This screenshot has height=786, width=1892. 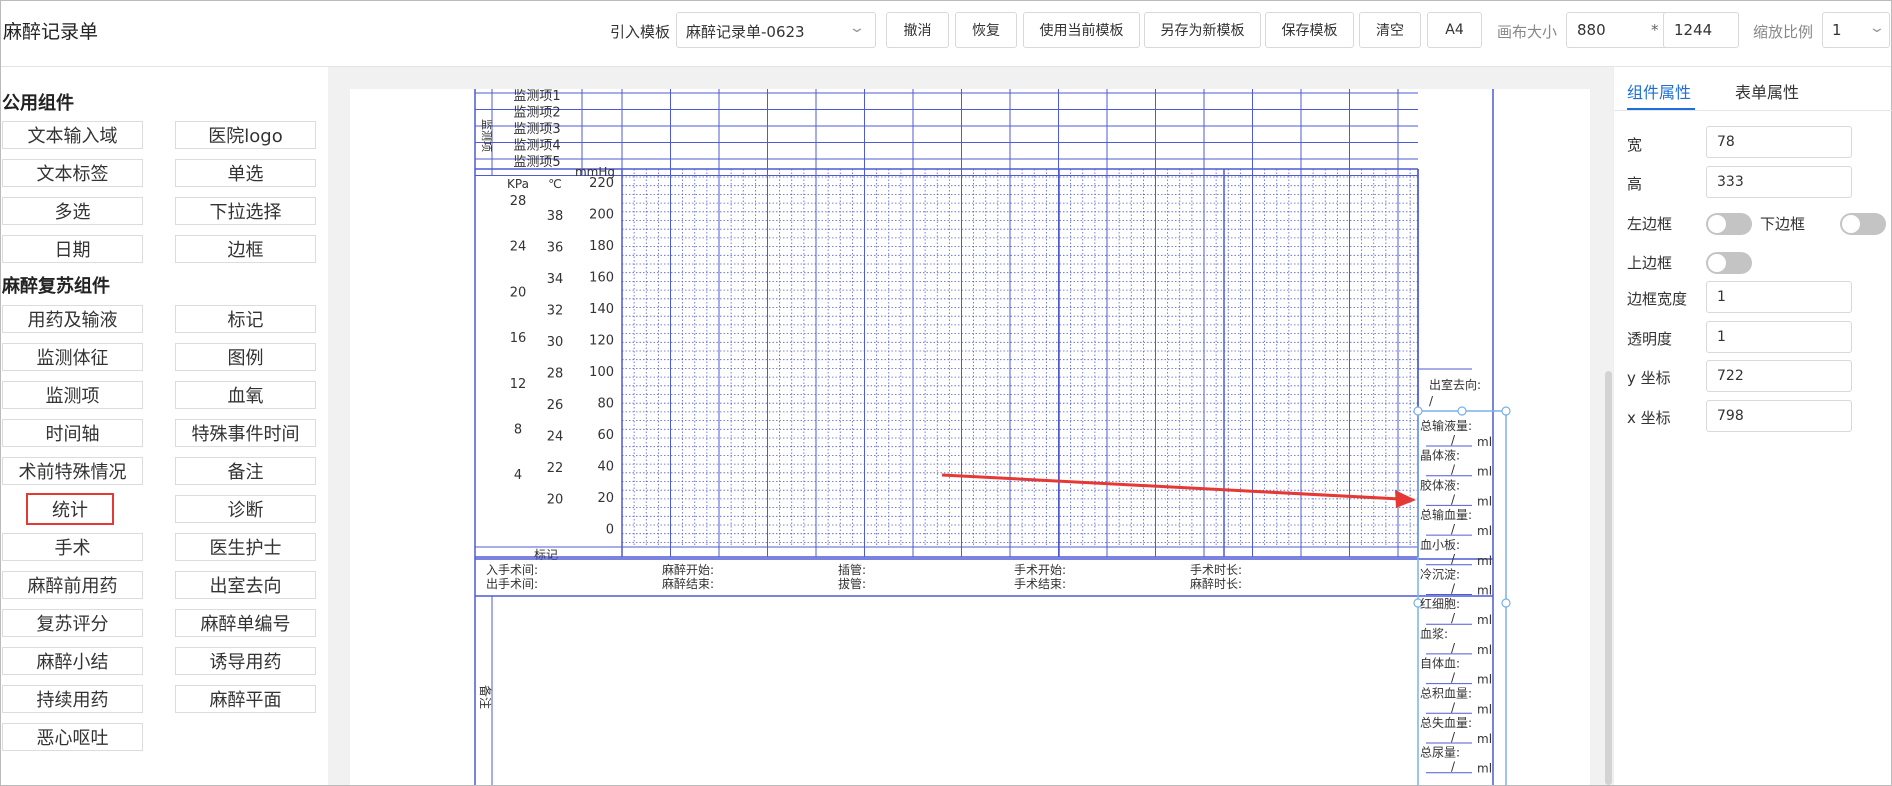 I want to click on mmhg-tick-label: 220, so click(x=601, y=183).